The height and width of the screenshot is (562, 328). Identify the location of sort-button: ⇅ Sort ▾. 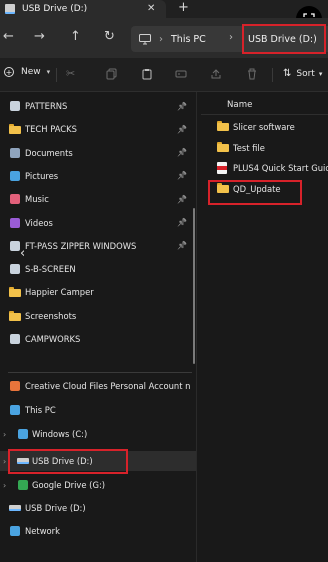
(302, 73).